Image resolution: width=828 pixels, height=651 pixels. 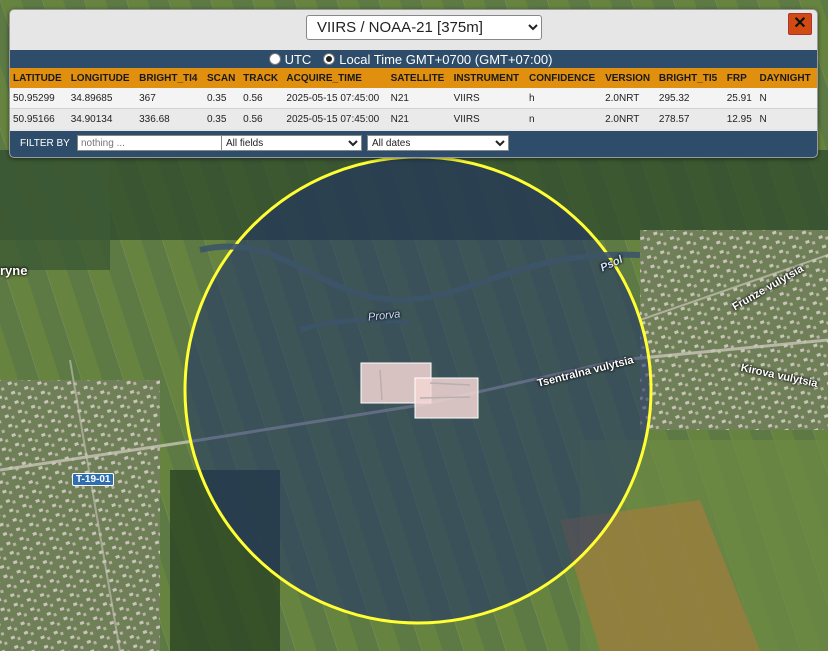 What do you see at coordinates (689, 98) in the screenshot?
I see `table-cell: 295.32` at bounding box center [689, 98].